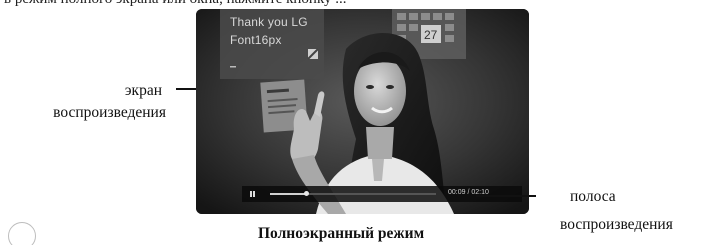 This screenshot has width=710, height=245. What do you see at coordinates (256, 40) in the screenshot?
I see `overlay-text-line2: Font16px` at bounding box center [256, 40].